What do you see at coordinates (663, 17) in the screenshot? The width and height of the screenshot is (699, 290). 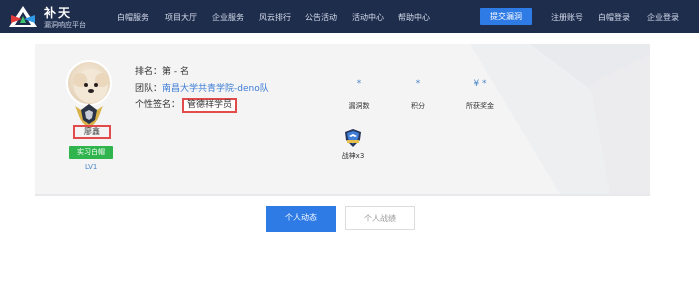 I see `enterprise-login-link: 企业登录` at bounding box center [663, 17].